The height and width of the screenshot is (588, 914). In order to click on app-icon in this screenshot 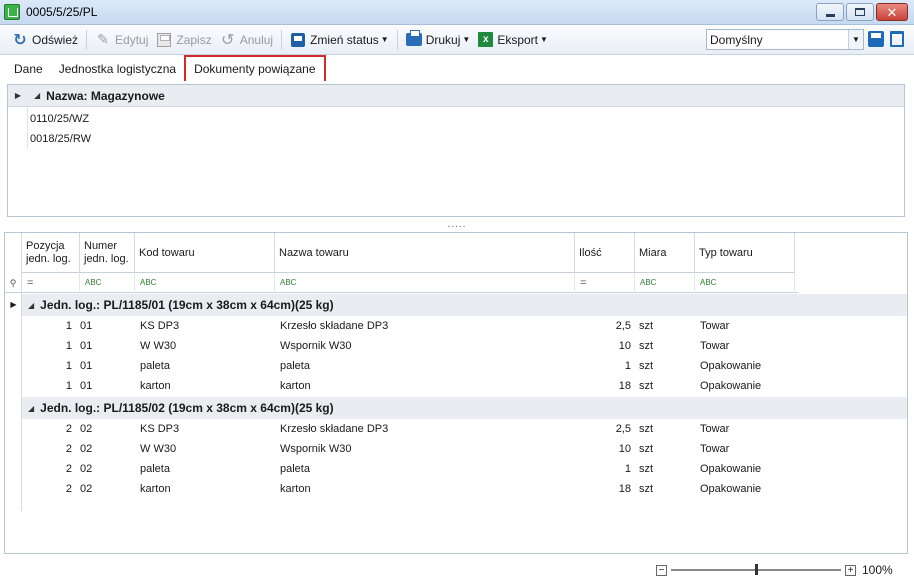, I will do `click(12, 12)`.